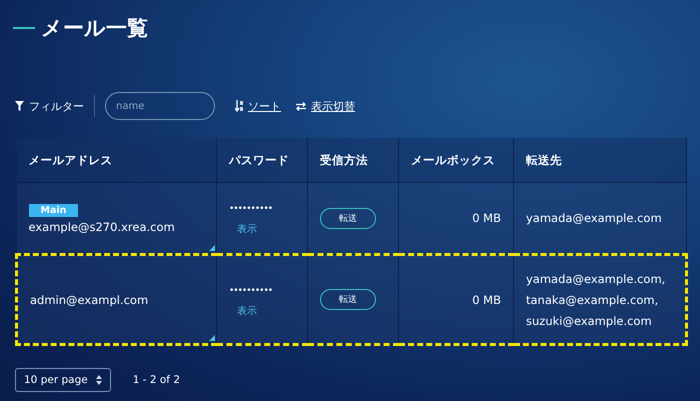 This screenshot has width=700, height=401. I want to click on forward-address: yamada@example.com,, so click(596, 279).